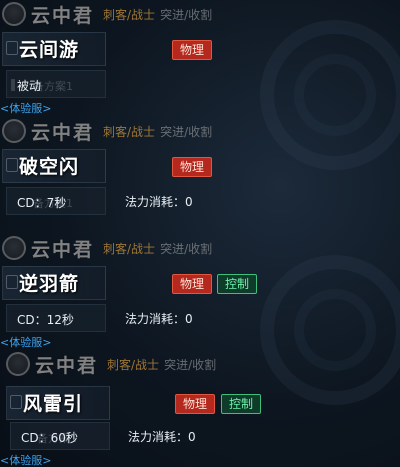 This screenshot has height=467, width=400. I want to click on skill-name: 风雷引, so click(53, 404).